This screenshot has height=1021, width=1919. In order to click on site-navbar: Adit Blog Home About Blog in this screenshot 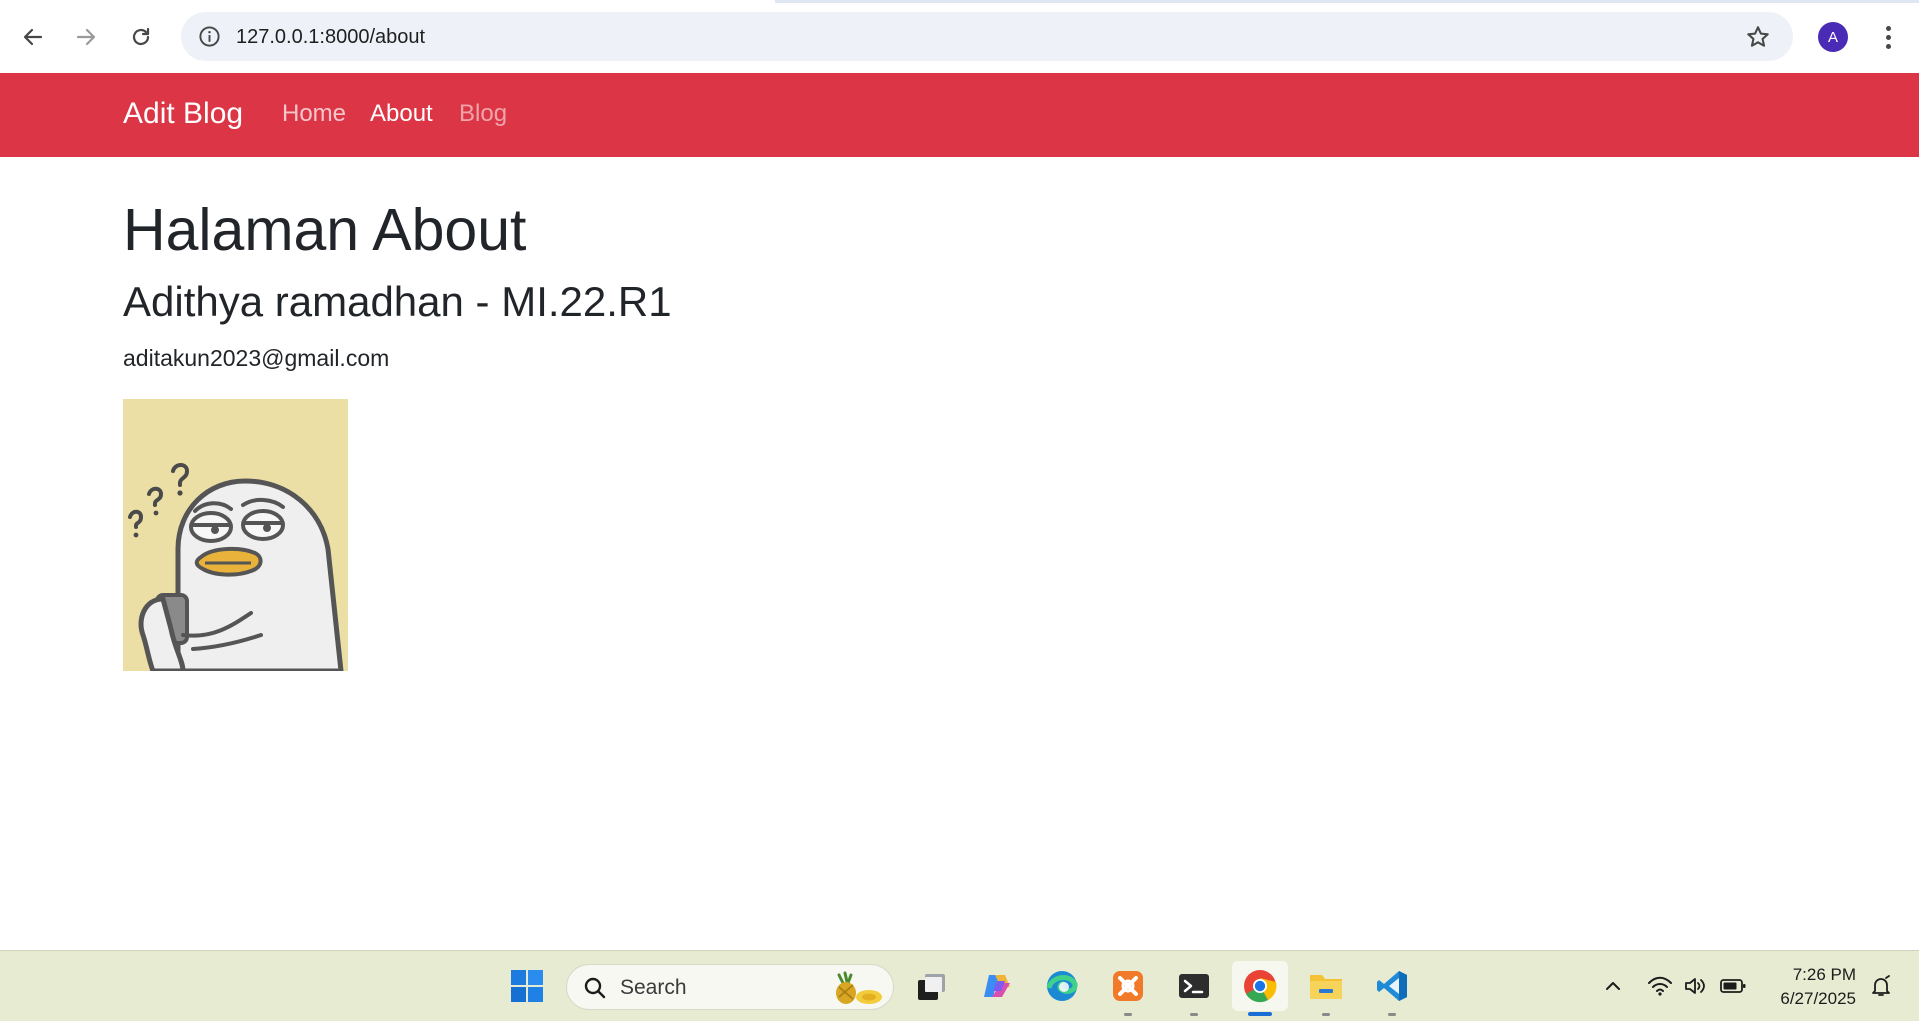, I will do `click(959, 115)`.